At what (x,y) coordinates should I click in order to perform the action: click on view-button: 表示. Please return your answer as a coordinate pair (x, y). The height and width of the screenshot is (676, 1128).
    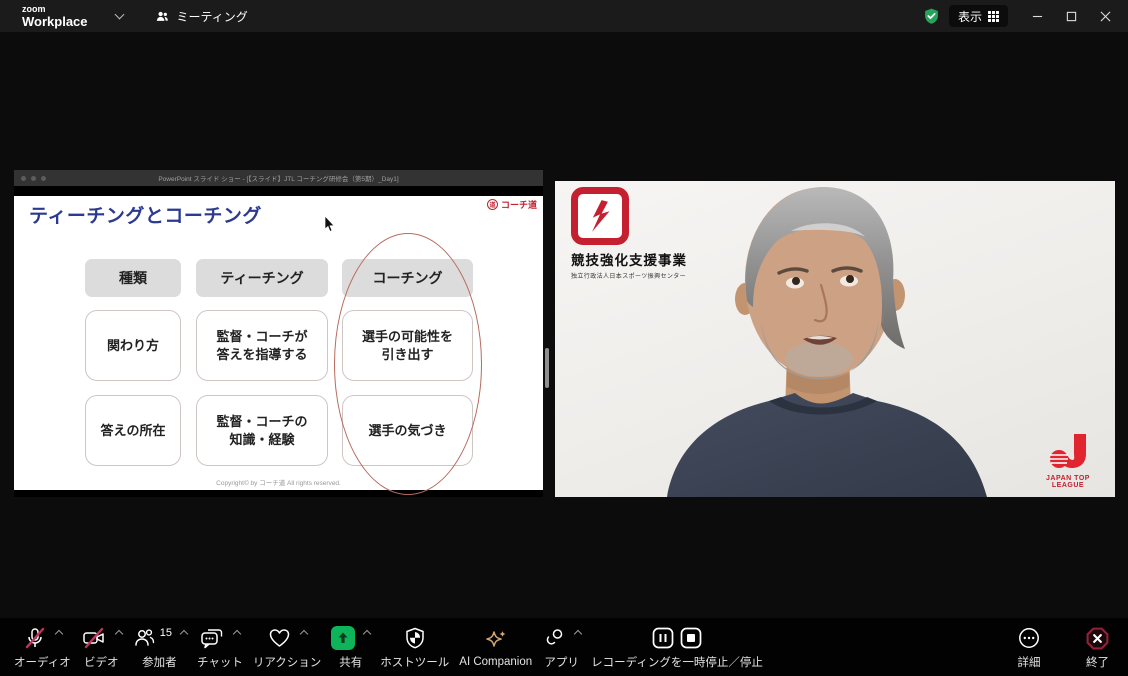
    Looking at the image, I should click on (978, 16).